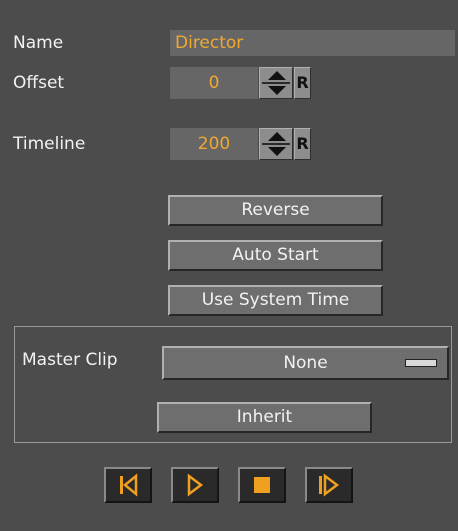 This screenshot has width=458, height=531. I want to click on master-clip-value: None, so click(305, 363).